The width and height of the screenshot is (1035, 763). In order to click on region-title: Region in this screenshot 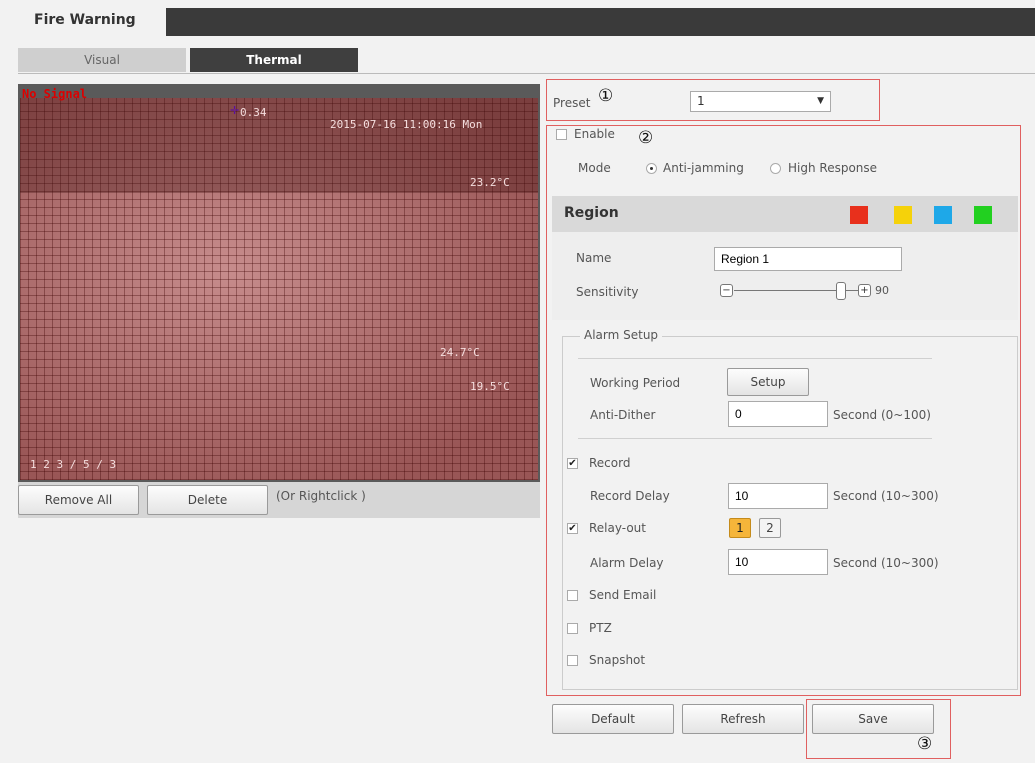, I will do `click(591, 213)`.